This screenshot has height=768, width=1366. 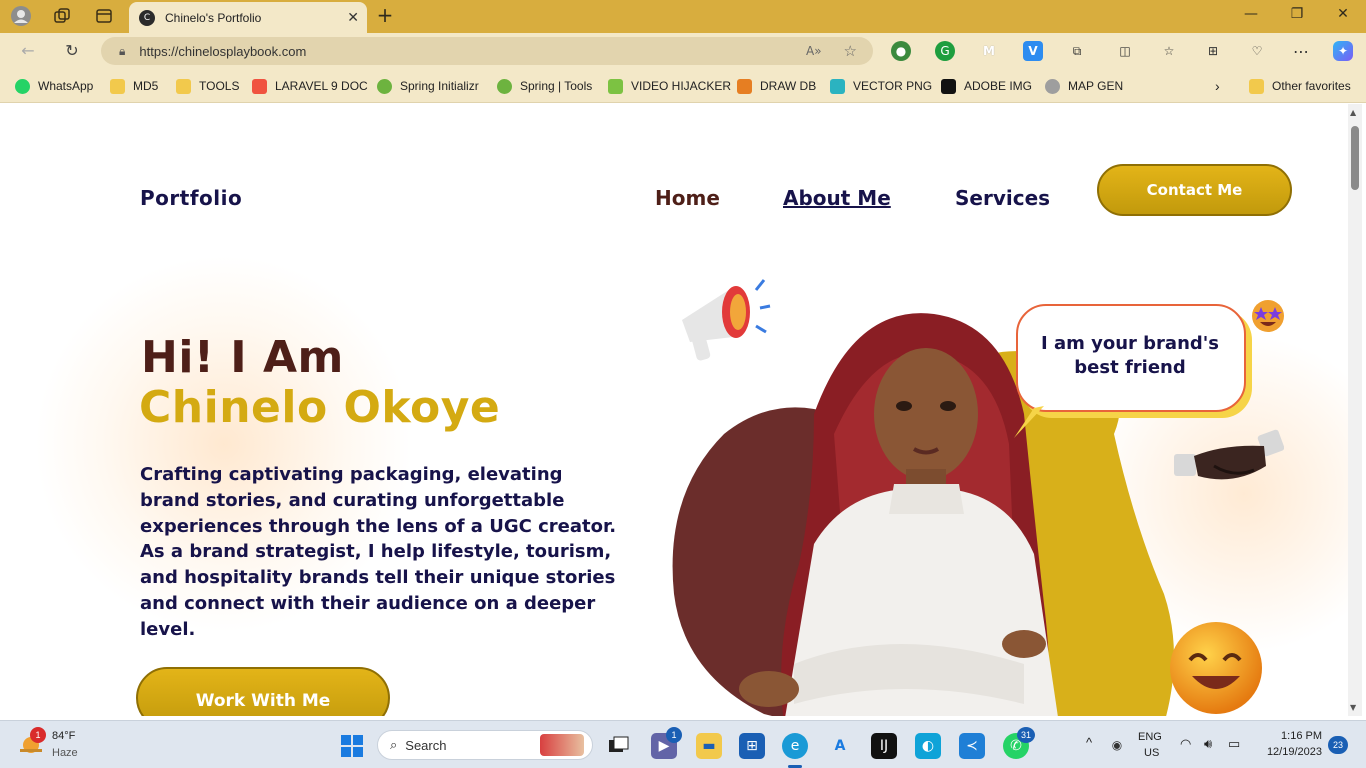 What do you see at coordinates (394, 744) in the screenshot?
I see `search-icon: ⌕` at bounding box center [394, 744].